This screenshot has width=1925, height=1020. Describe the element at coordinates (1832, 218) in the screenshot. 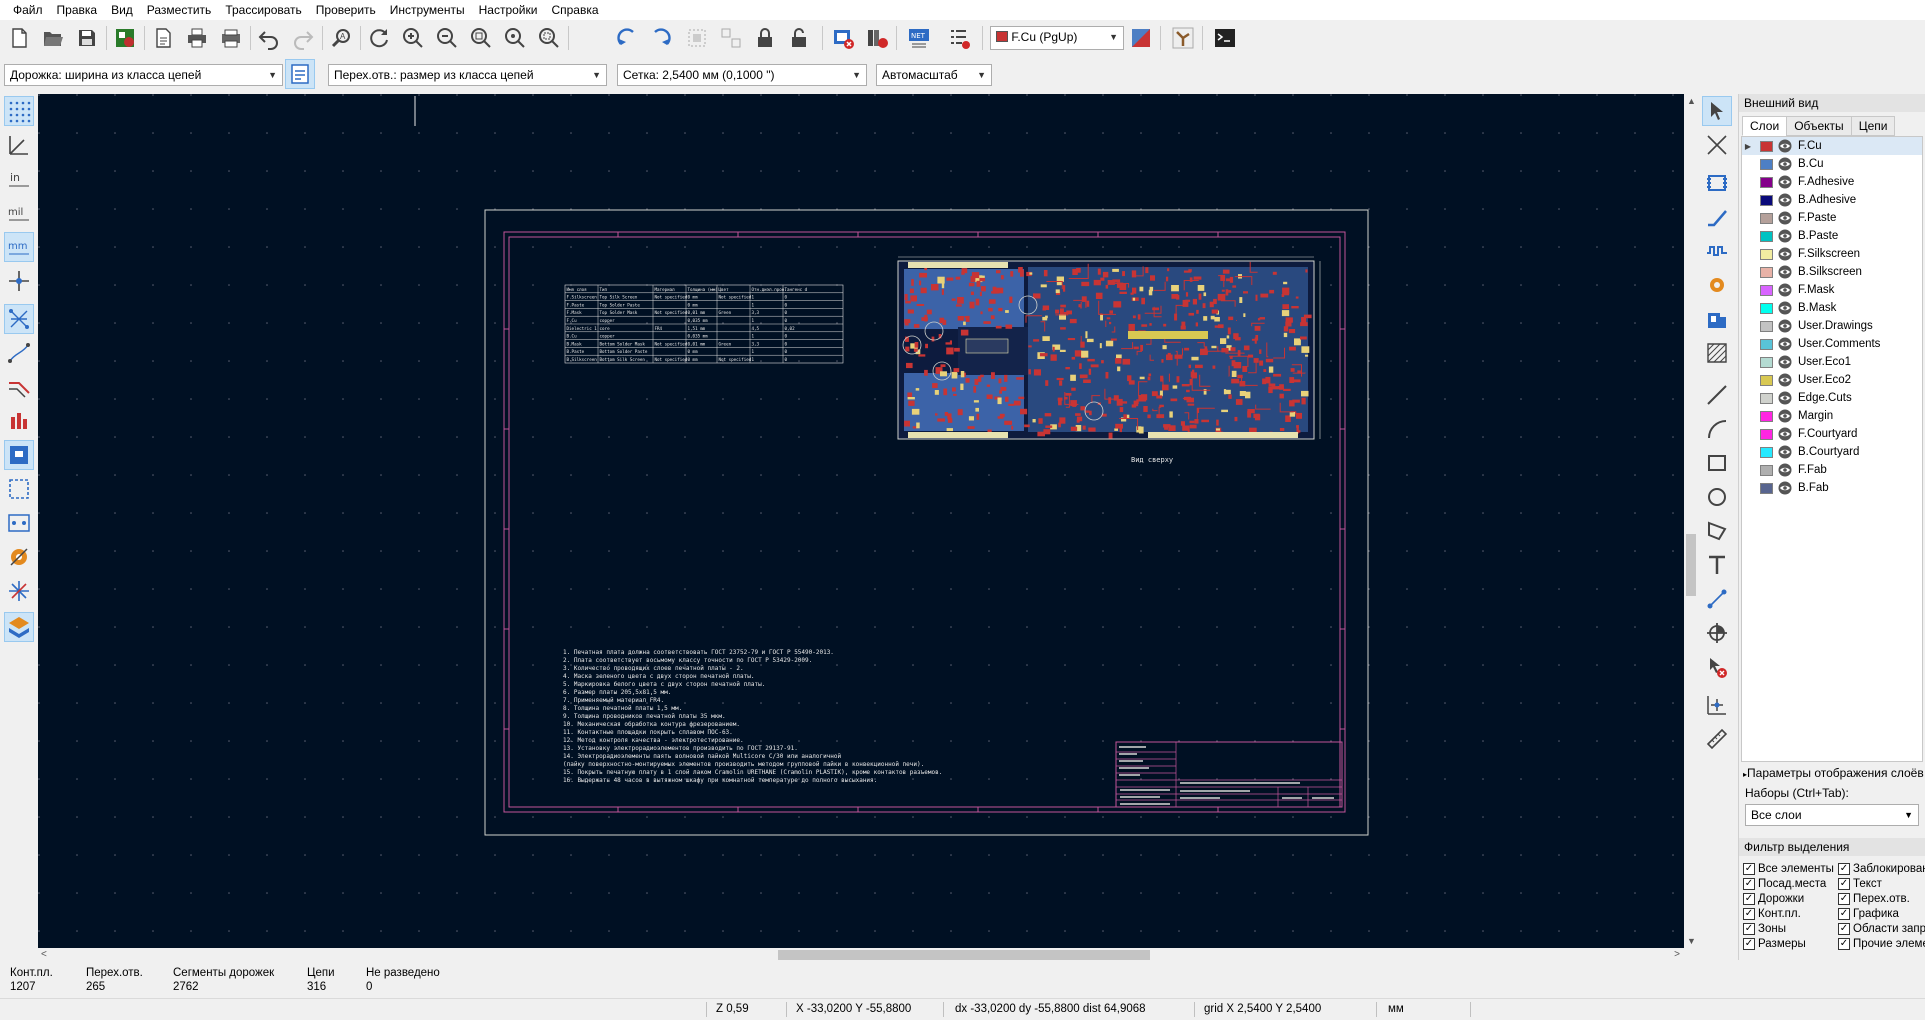

I see `layer-row: F.Paste` at that location.